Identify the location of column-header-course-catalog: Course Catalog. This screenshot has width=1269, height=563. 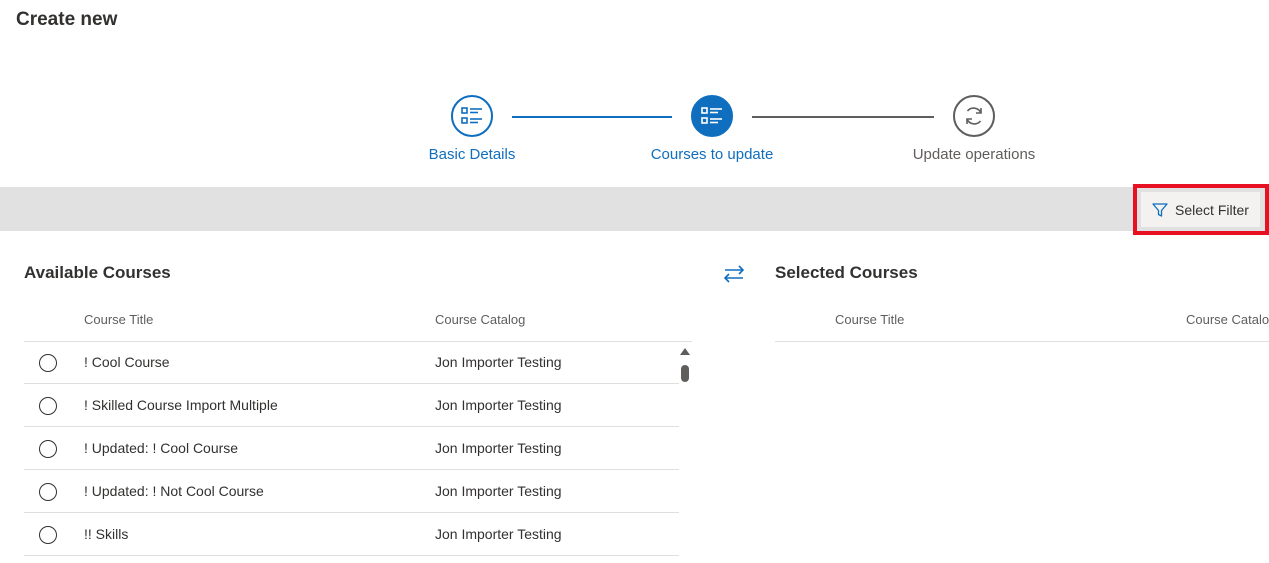
(480, 319).